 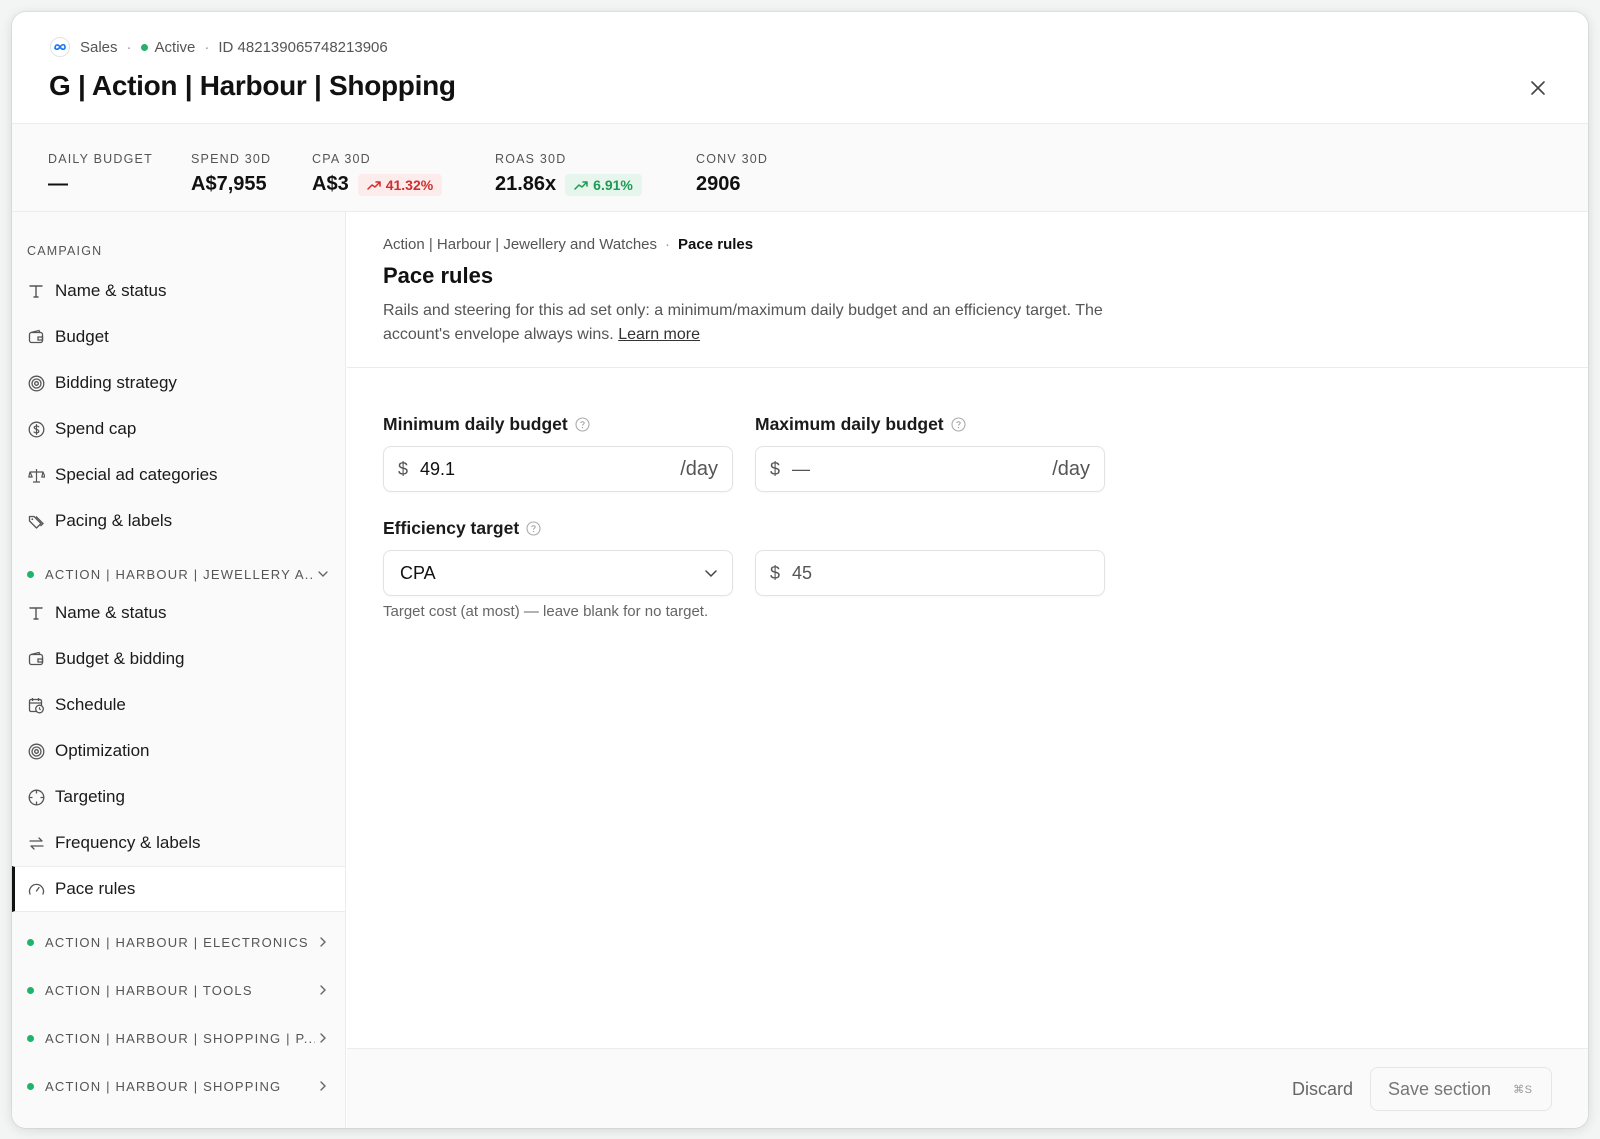 I want to click on repeat-icon, so click(x=36, y=843).